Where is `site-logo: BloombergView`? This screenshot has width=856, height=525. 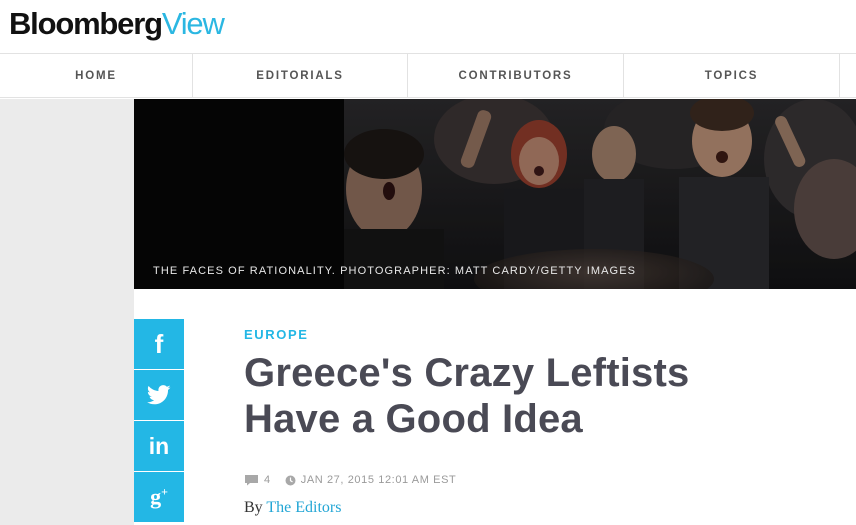 site-logo: BloombergView is located at coordinates (117, 24).